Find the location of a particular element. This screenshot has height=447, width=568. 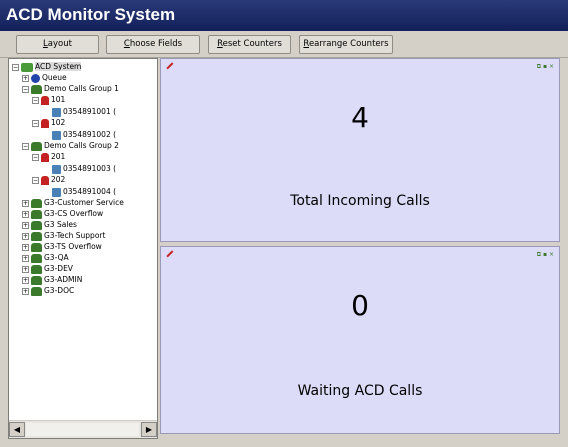

tree-item-group: + G3-DOC is located at coordinates (48, 290).